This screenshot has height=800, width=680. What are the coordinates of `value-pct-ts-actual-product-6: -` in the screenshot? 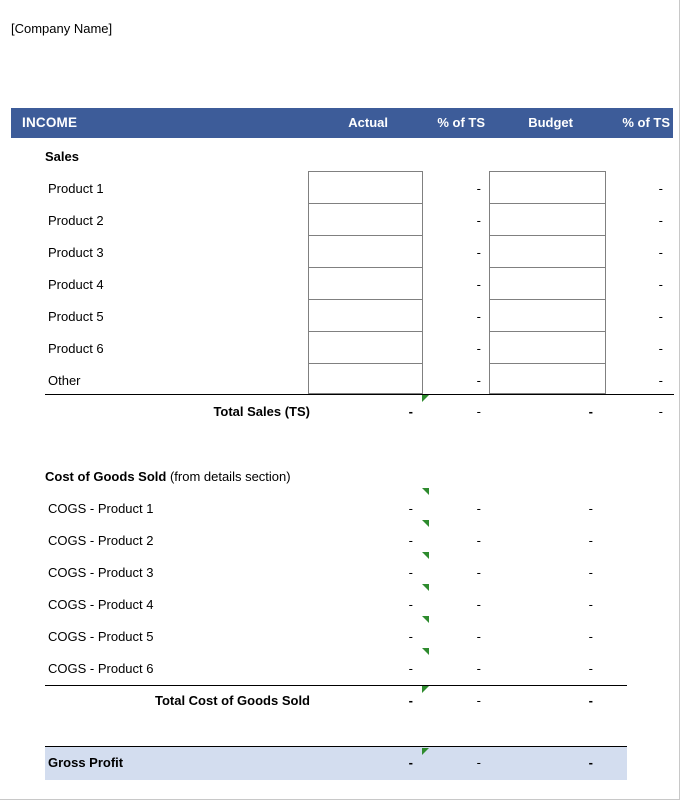 It's located at (478, 348).